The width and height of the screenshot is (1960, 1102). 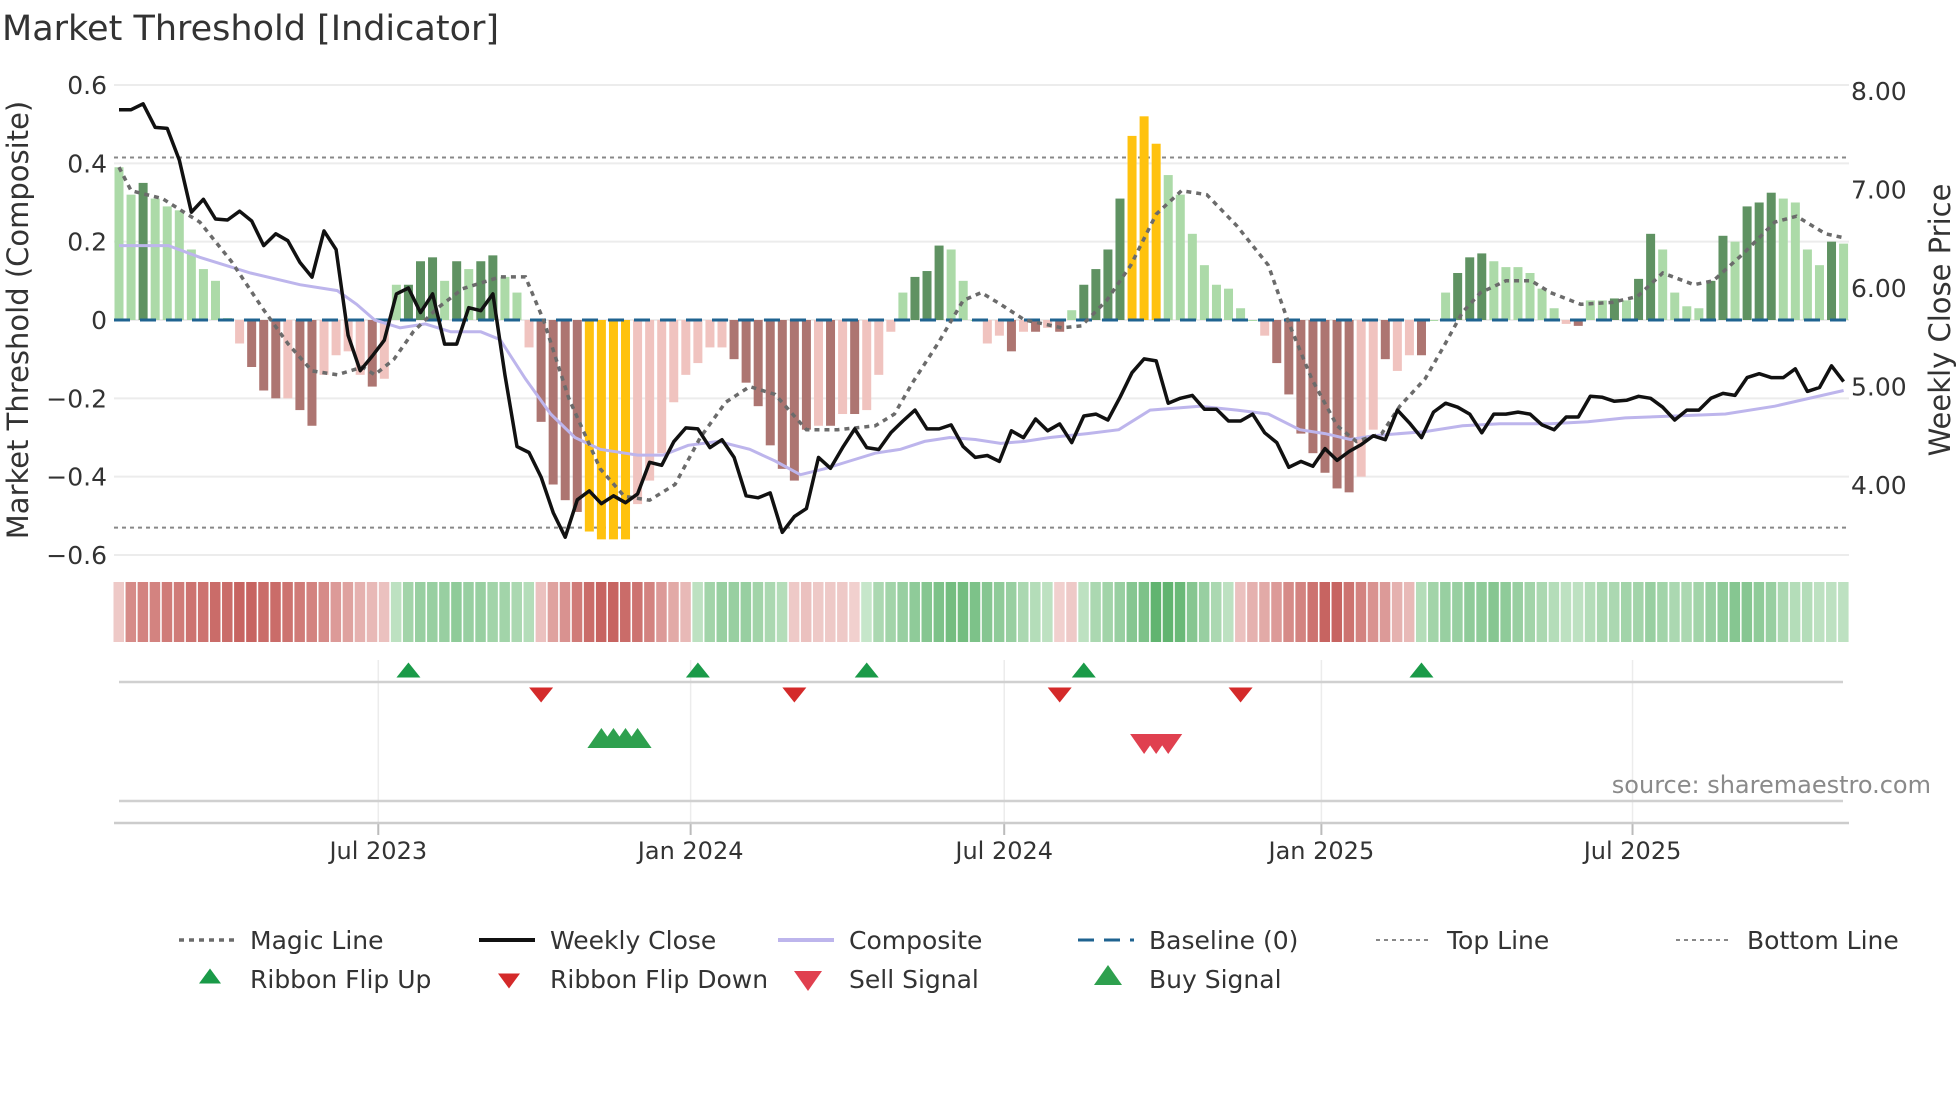 I want to click on x-tick-label: Jan 2025, so click(x=1321, y=851).